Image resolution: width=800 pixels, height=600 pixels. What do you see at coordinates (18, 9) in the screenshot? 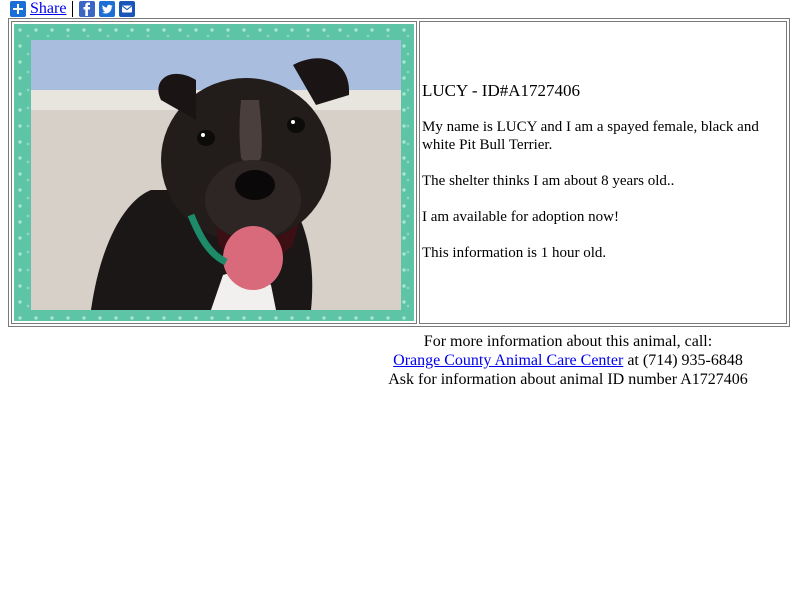
I see `share-plus-icon` at bounding box center [18, 9].